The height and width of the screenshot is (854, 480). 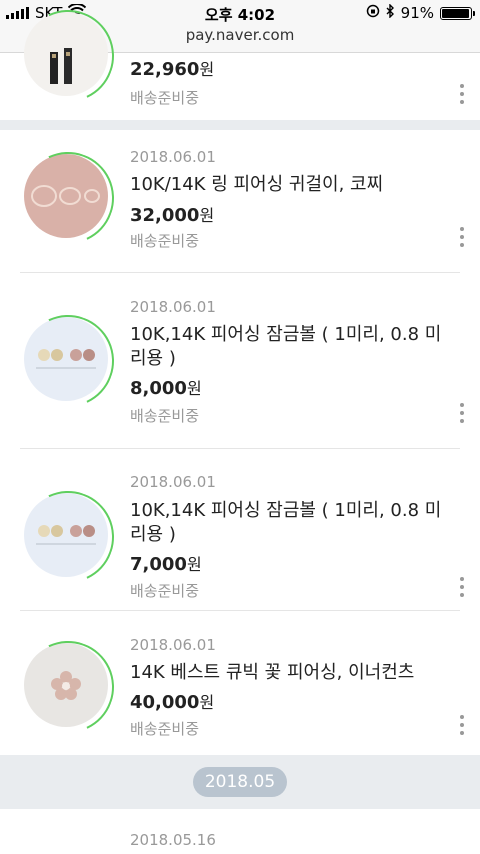 I want to click on order-price: 40,000원, so click(x=172, y=702).